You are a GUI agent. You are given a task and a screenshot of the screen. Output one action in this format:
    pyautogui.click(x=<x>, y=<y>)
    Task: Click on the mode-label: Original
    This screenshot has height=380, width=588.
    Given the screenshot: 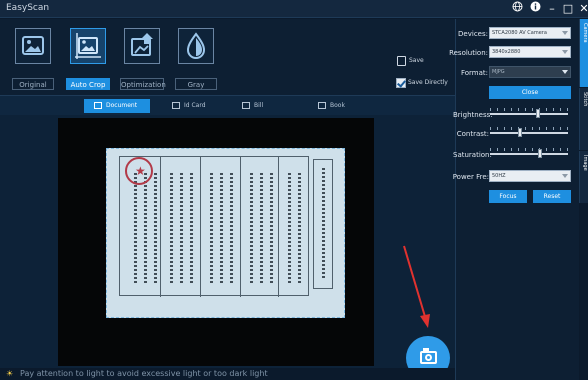 What is the action you would take?
    pyautogui.click(x=33, y=84)
    